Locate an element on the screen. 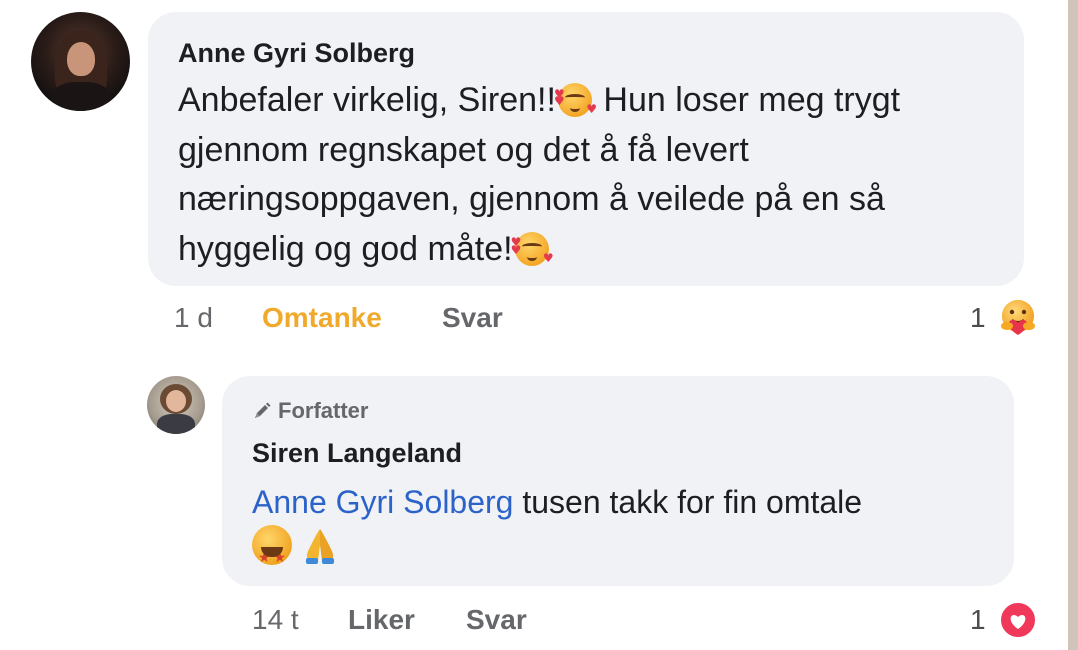  mention-link: Anne Gyri Solberg is located at coordinates (382, 502).